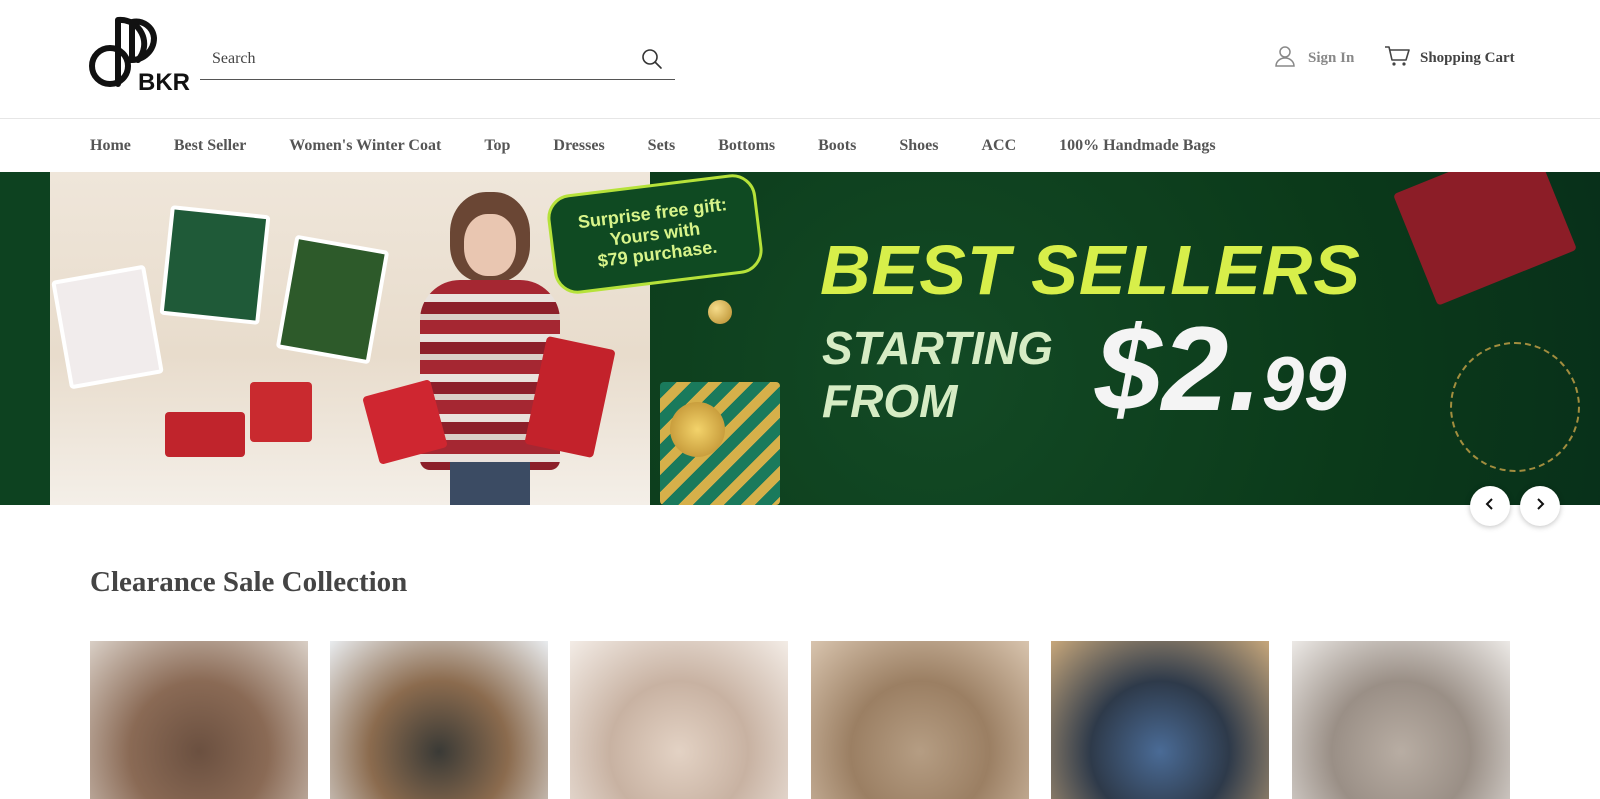 The image size is (1600, 799). I want to click on sign-in-label: Sign In, so click(1331, 57).